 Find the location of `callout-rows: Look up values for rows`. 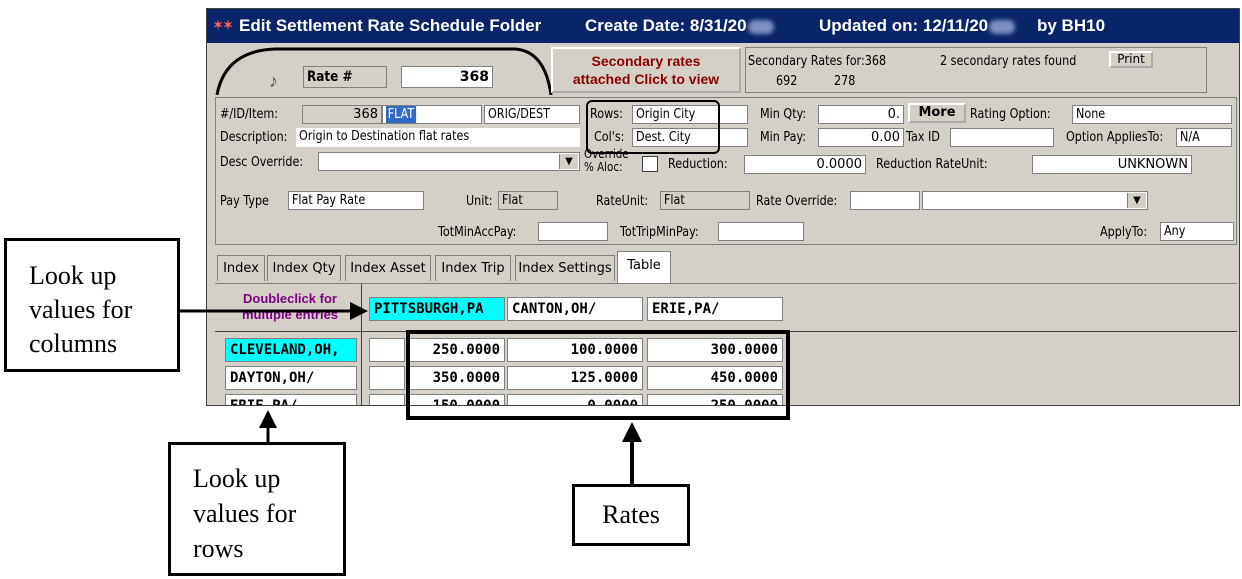

callout-rows: Look up values for rows is located at coordinates (257, 509).